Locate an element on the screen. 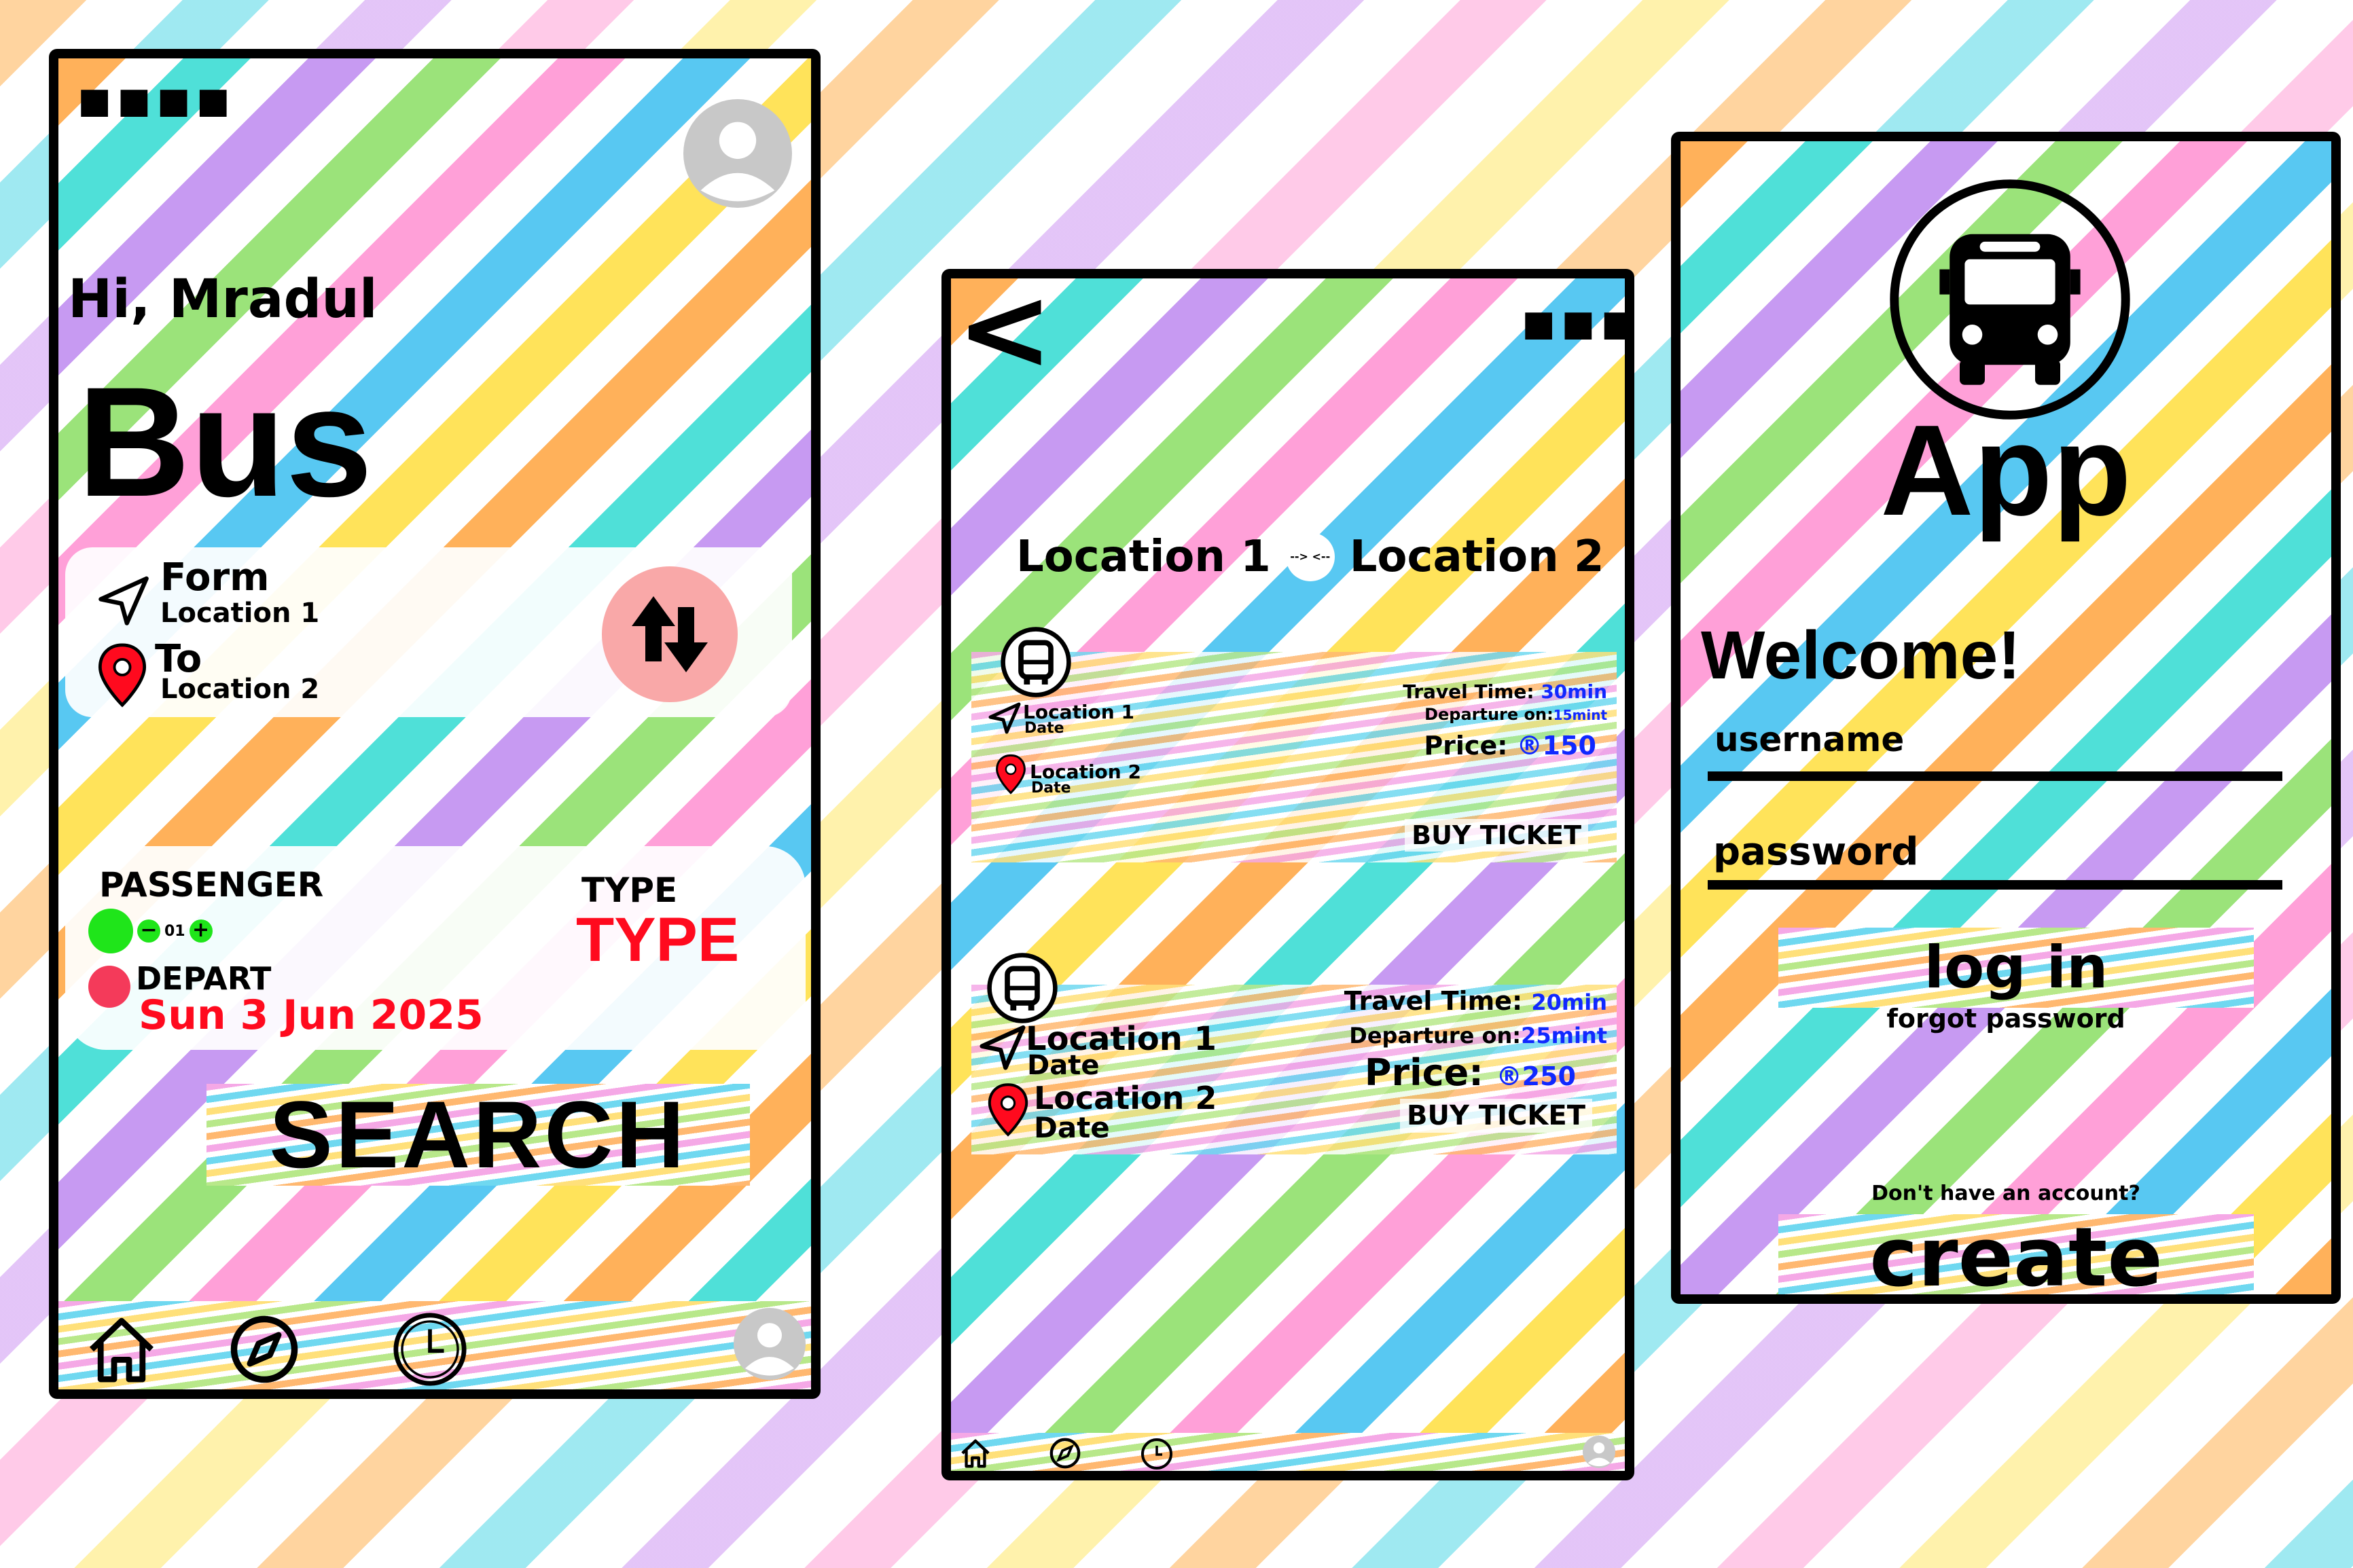 The image size is (2353, 1568). no-account-text: Don't have an account? is located at coordinates (2005, 1193).